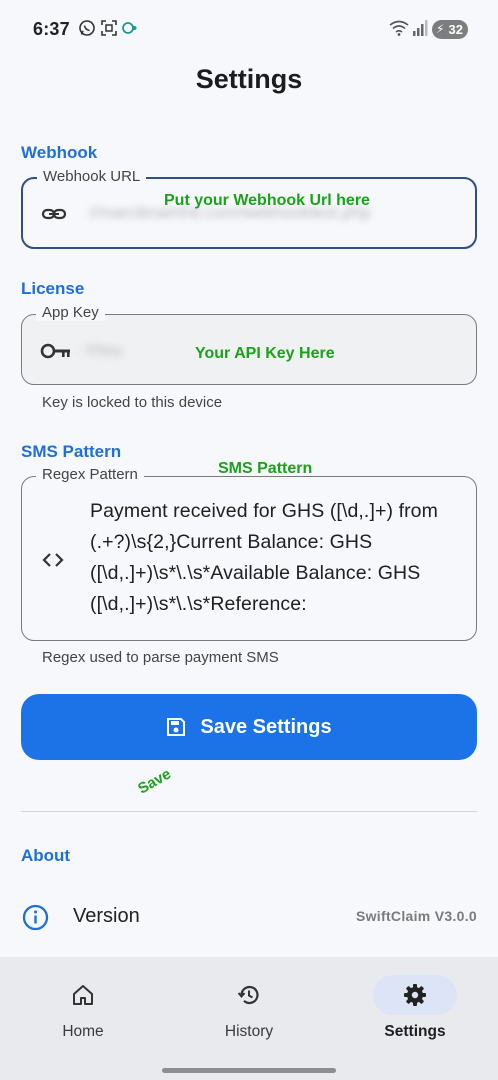  Describe the element at coordinates (420, 28) in the screenshot. I see `signal-icon` at that location.